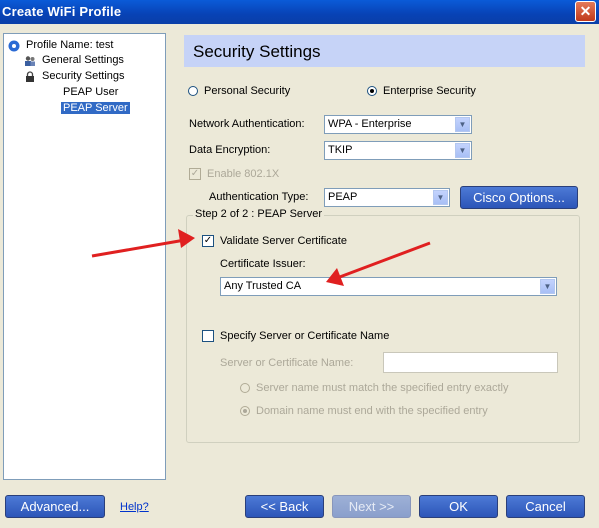 The image size is (599, 528). What do you see at coordinates (208, 336) in the screenshot?
I see `specify-server-checkbox` at bounding box center [208, 336].